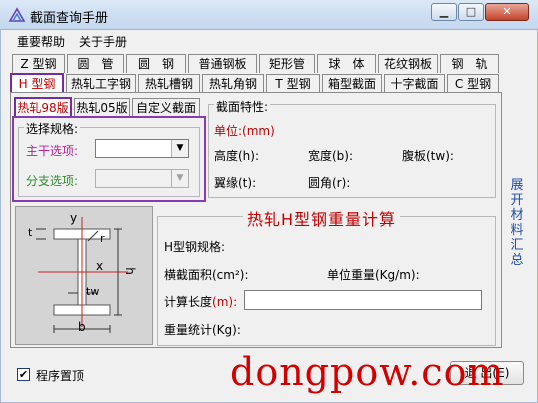 This screenshot has height=403, width=538. What do you see at coordinates (142, 178) in the screenshot?
I see `branch-option-select: ▼` at bounding box center [142, 178].